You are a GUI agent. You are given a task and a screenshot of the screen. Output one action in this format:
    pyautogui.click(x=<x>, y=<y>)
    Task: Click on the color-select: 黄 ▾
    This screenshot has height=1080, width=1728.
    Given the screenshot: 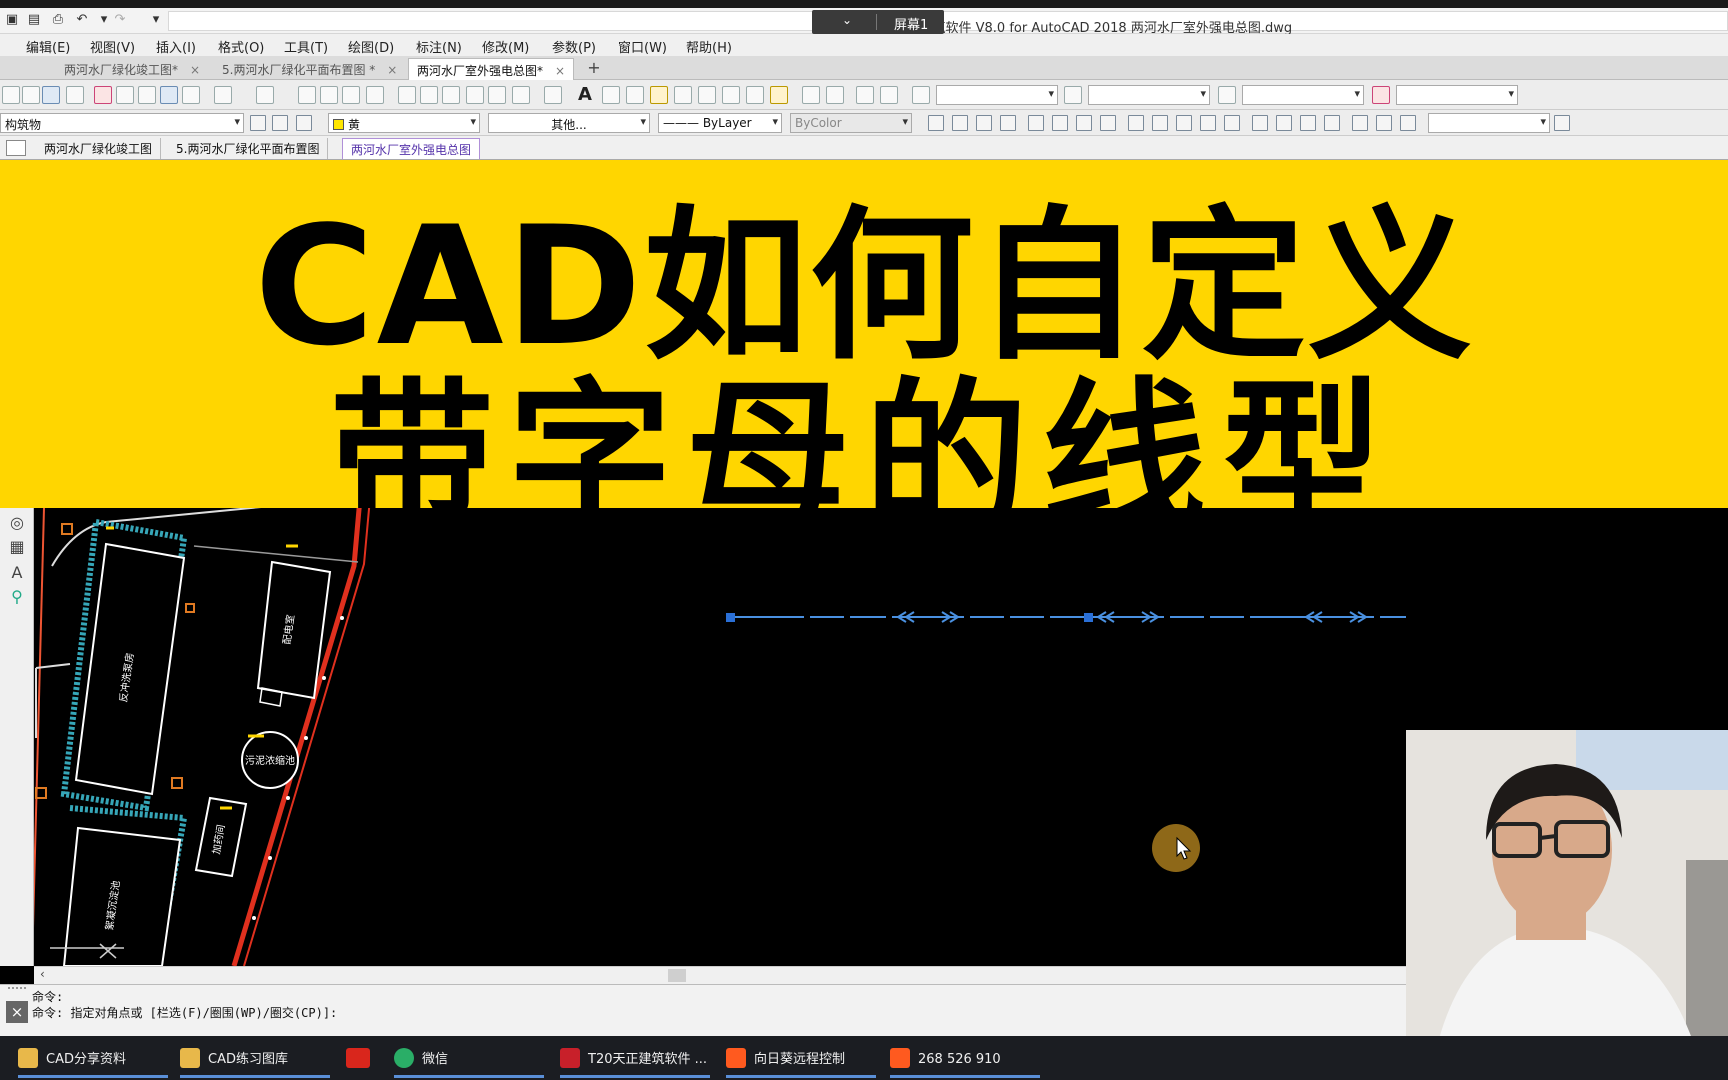 What is the action you would take?
    pyautogui.click(x=404, y=123)
    